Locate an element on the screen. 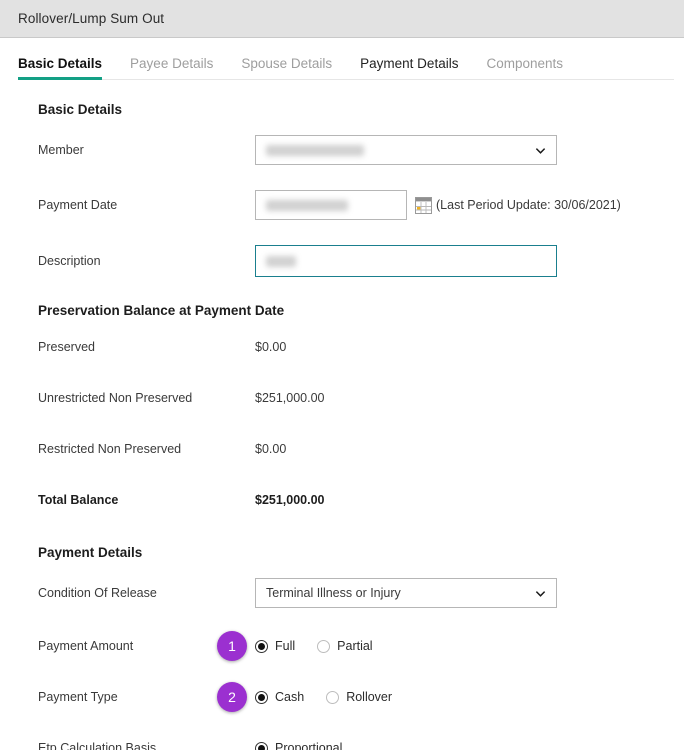 Image resolution: width=684 pixels, height=750 pixels. field-row-member: Member is located at coordinates (342, 150).